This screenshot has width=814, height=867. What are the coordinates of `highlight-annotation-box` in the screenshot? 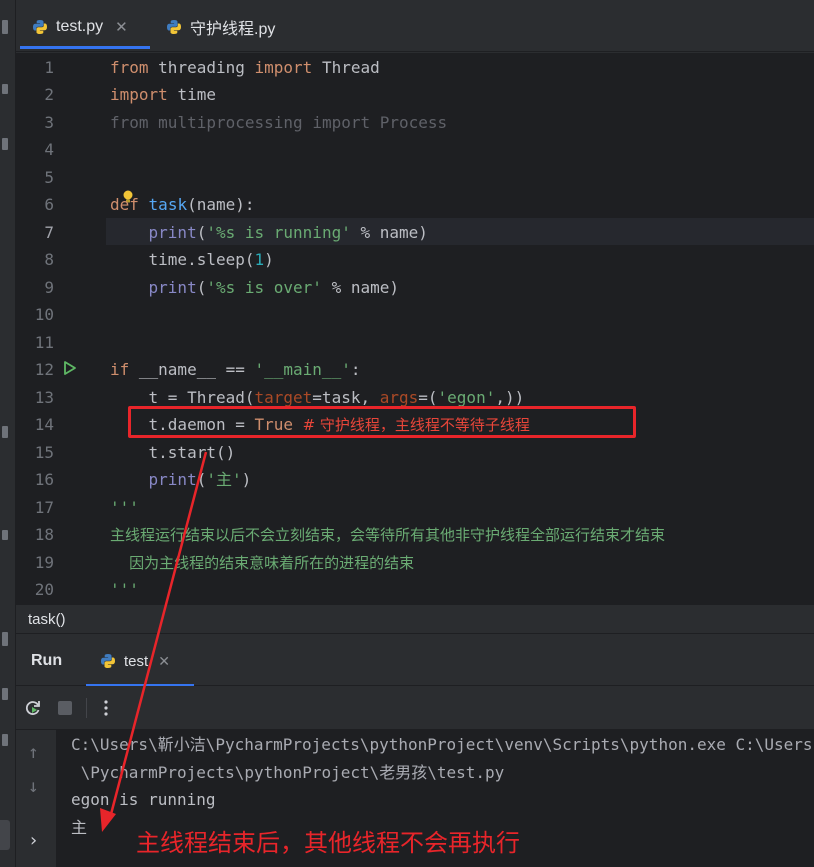 It's located at (382, 422).